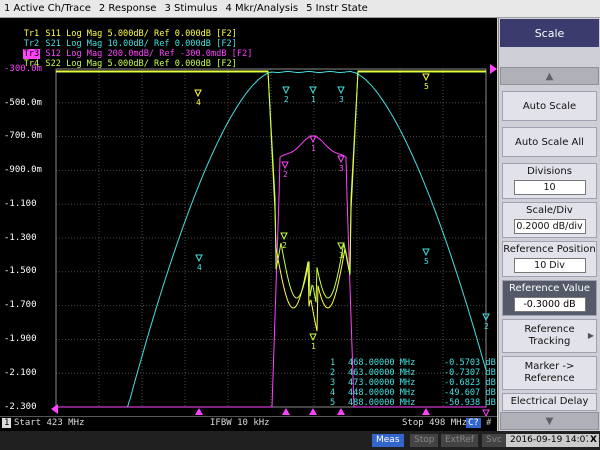  I want to click on reference-level-marker, so click(493, 69).